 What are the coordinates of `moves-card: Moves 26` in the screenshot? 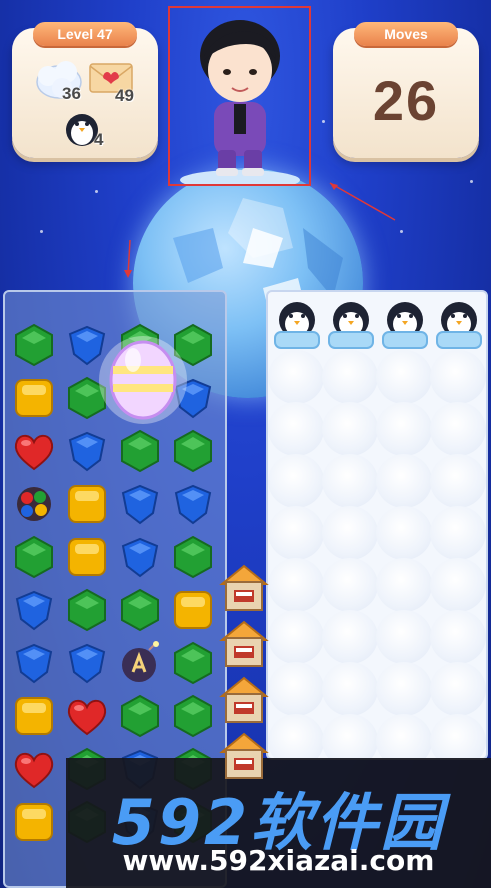 It's located at (406, 90).